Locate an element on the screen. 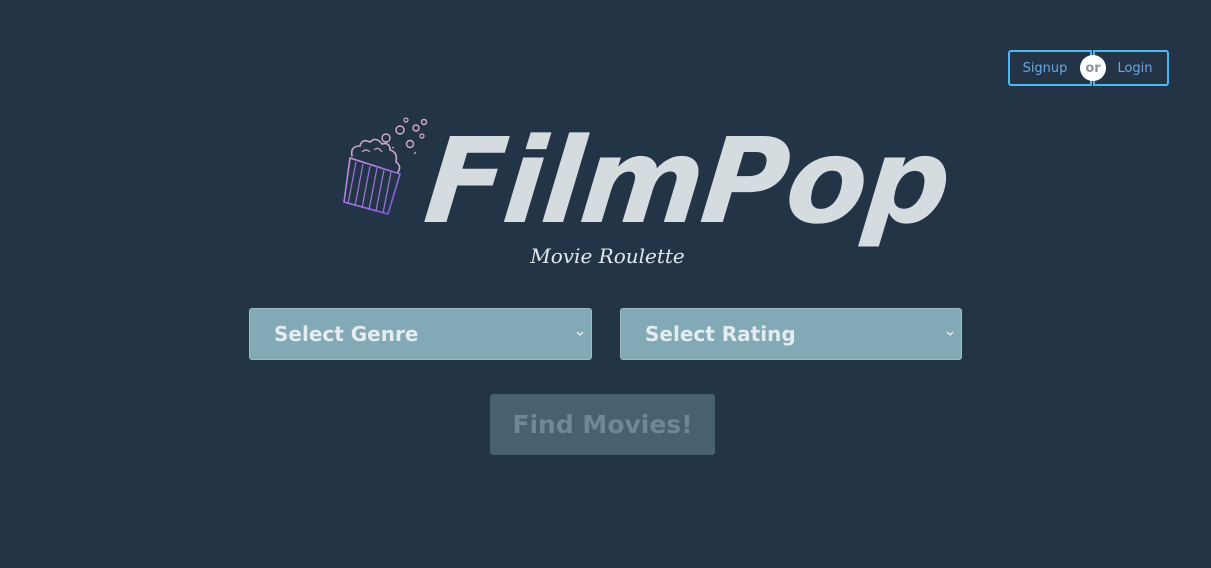 The width and height of the screenshot is (1211, 568). tagline: Movie Roulette is located at coordinates (607, 256).